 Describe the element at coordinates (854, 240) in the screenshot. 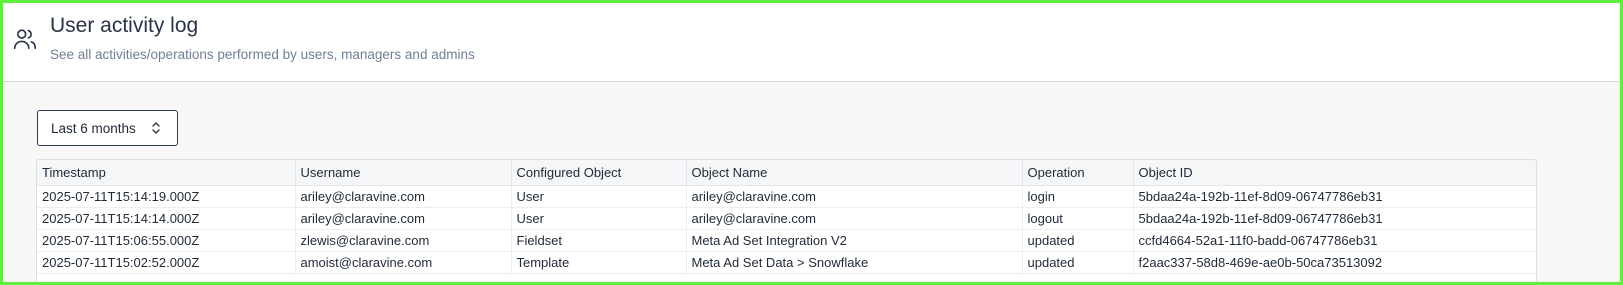

I see `object-name-cell: Meta Ad Set Integration V2` at that location.